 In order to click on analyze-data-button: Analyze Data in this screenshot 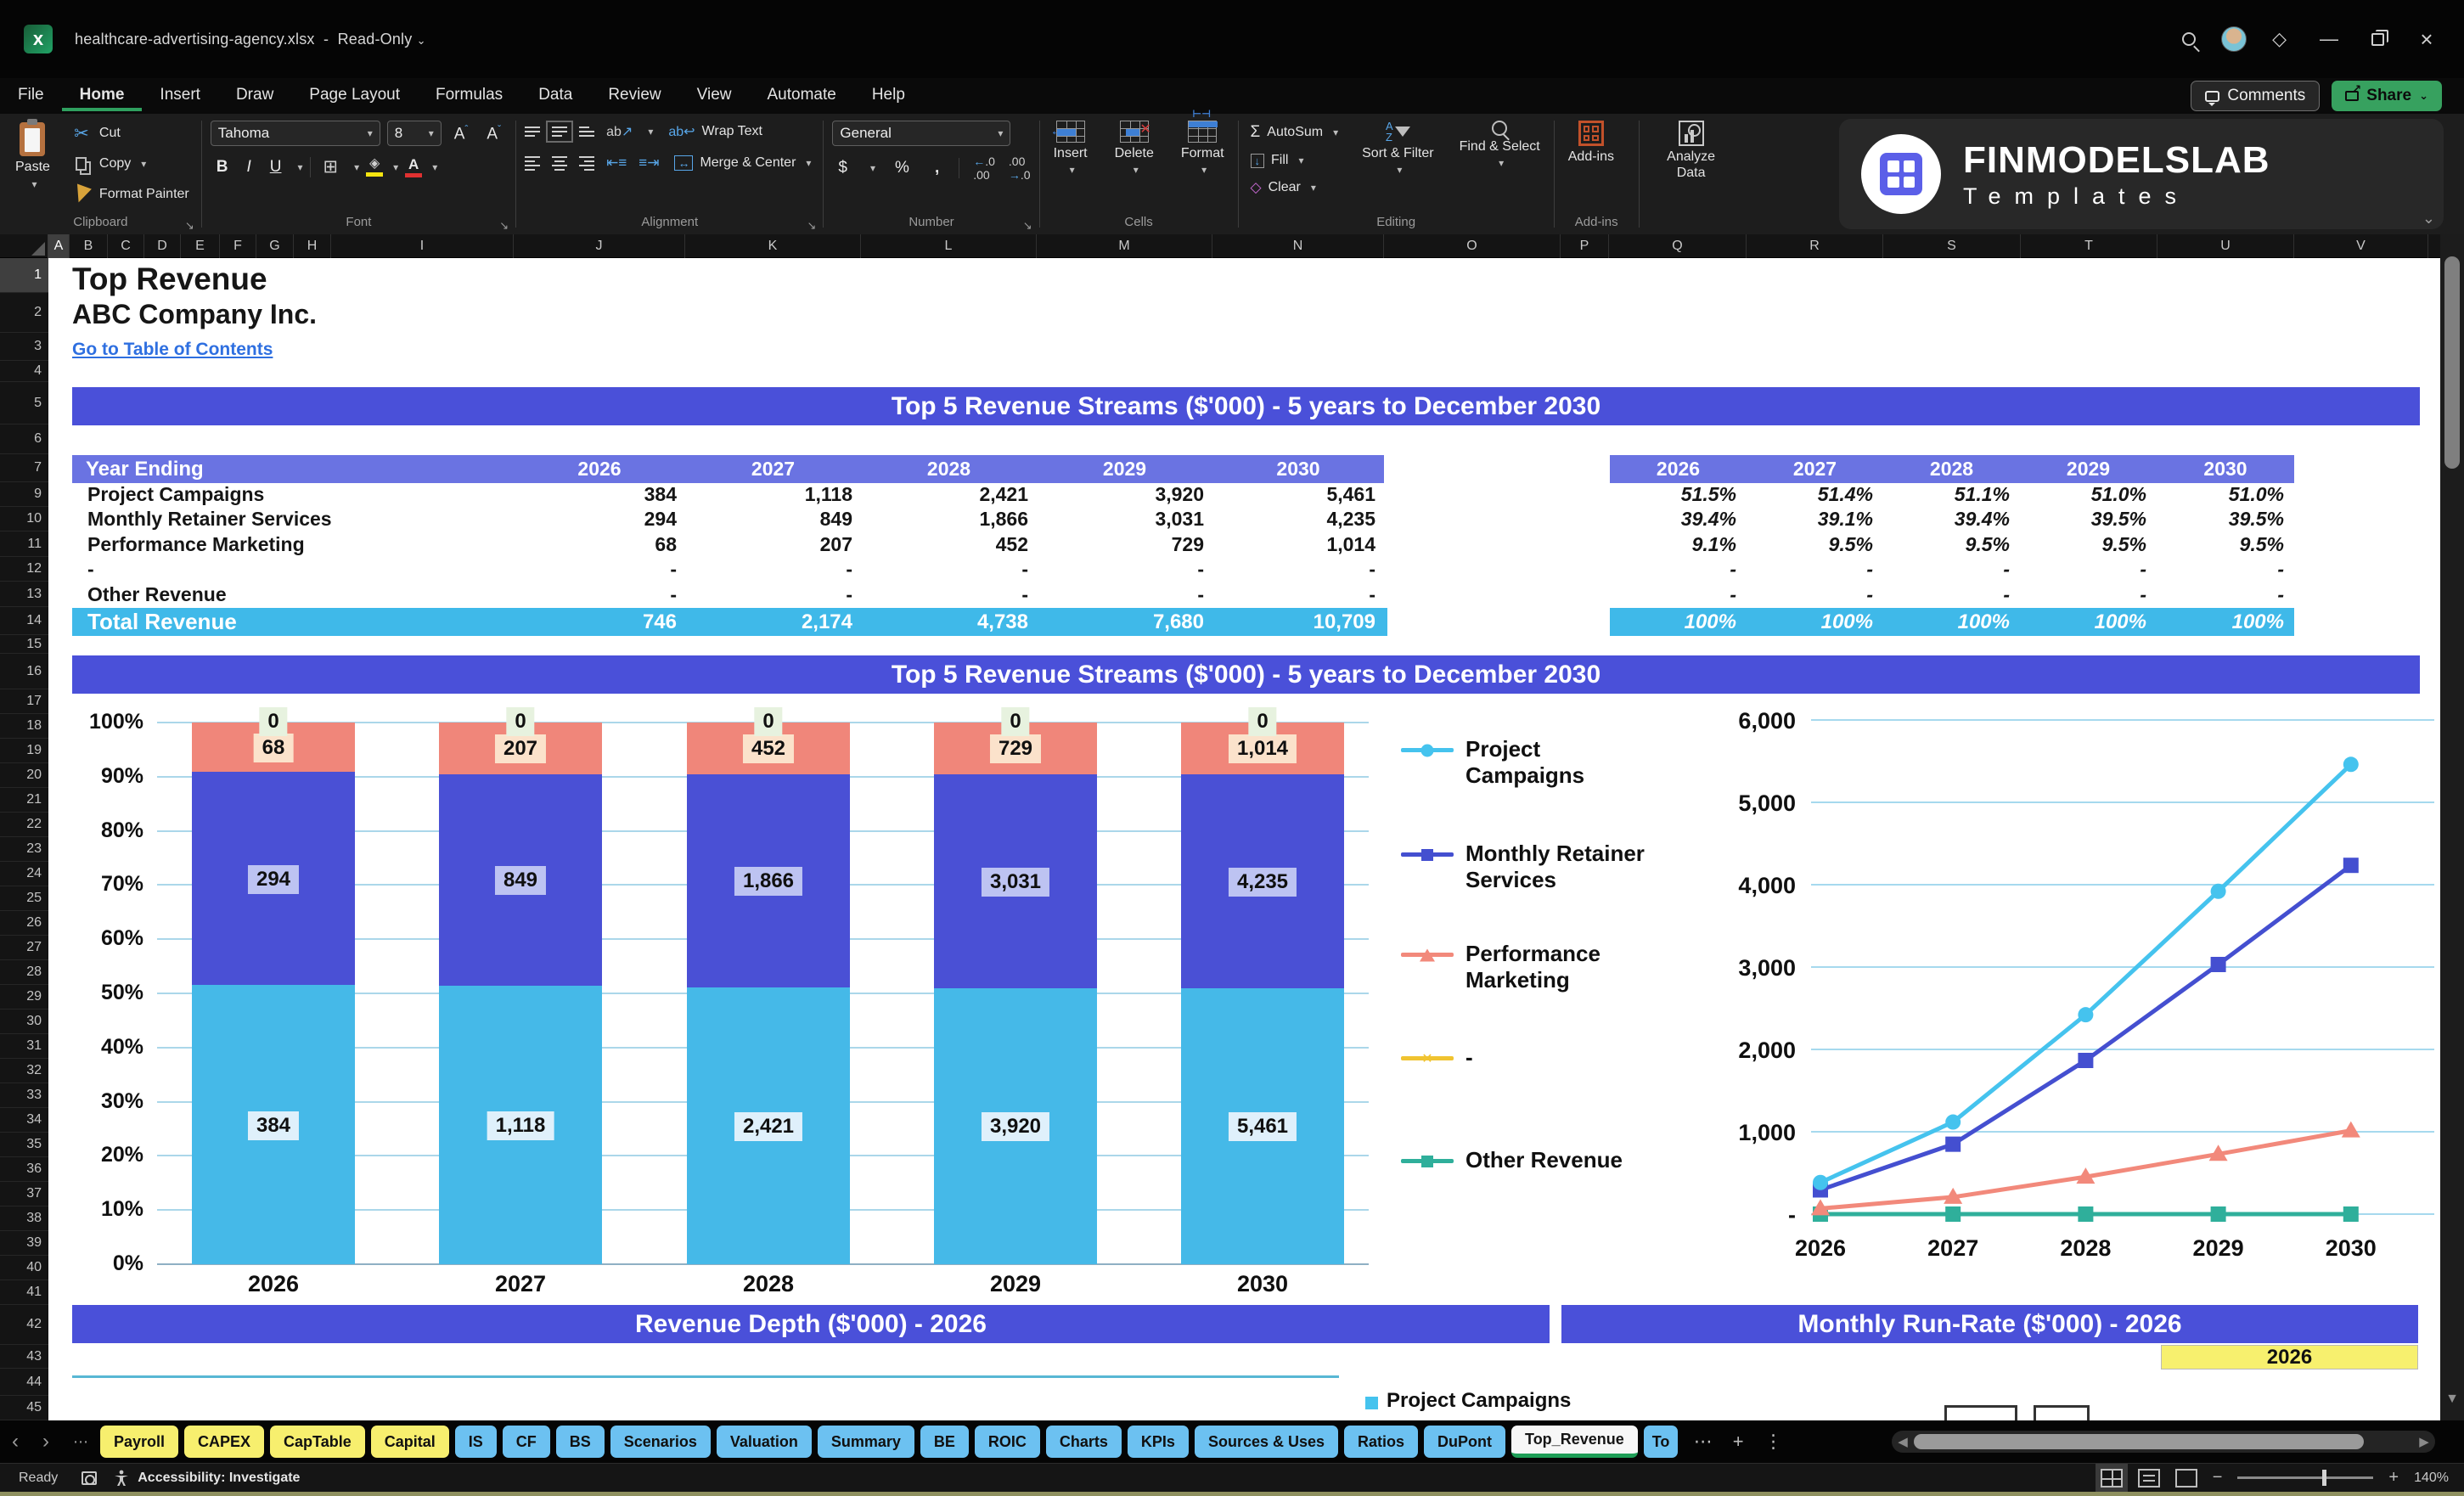, I will do `click(1691, 151)`.